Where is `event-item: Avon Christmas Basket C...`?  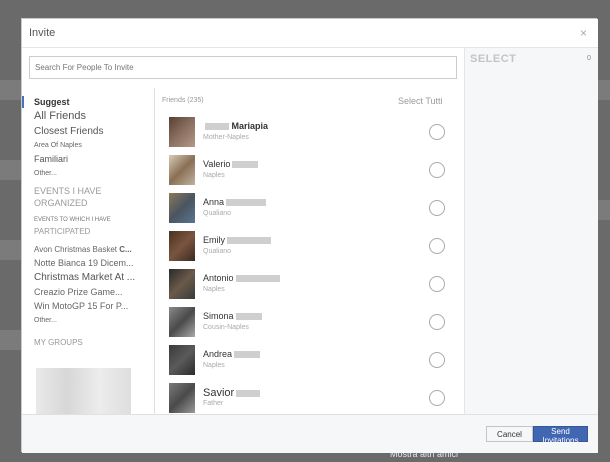 event-item: Avon Christmas Basket C... is located at coordinates (83, 249).